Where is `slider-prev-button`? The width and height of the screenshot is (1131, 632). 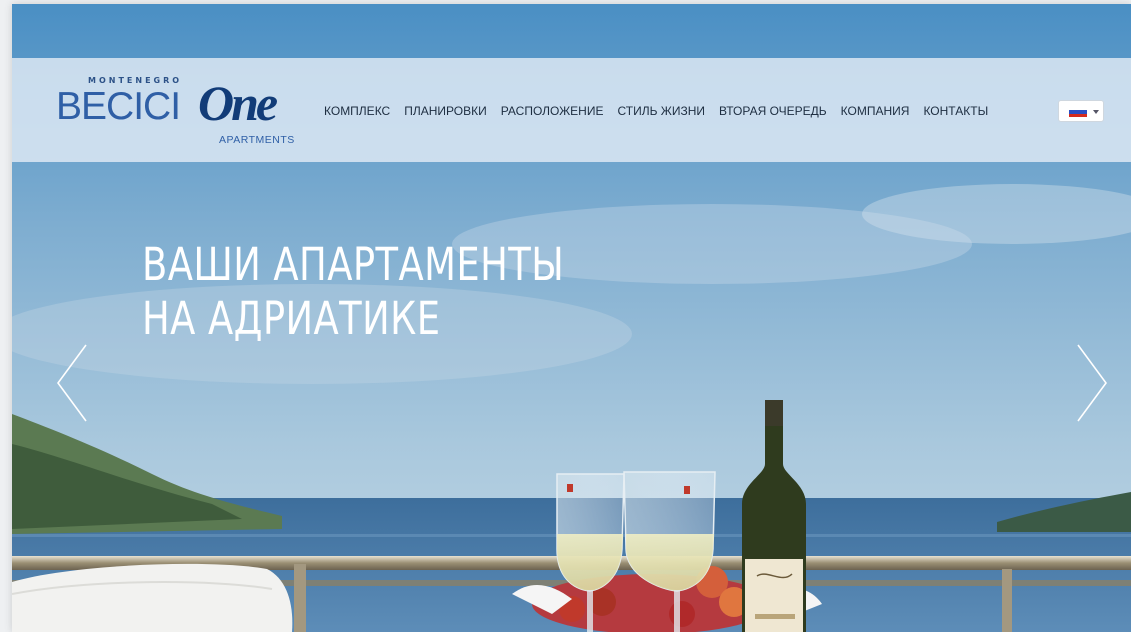 slider-prev-button is located at coordinates (72, 383).